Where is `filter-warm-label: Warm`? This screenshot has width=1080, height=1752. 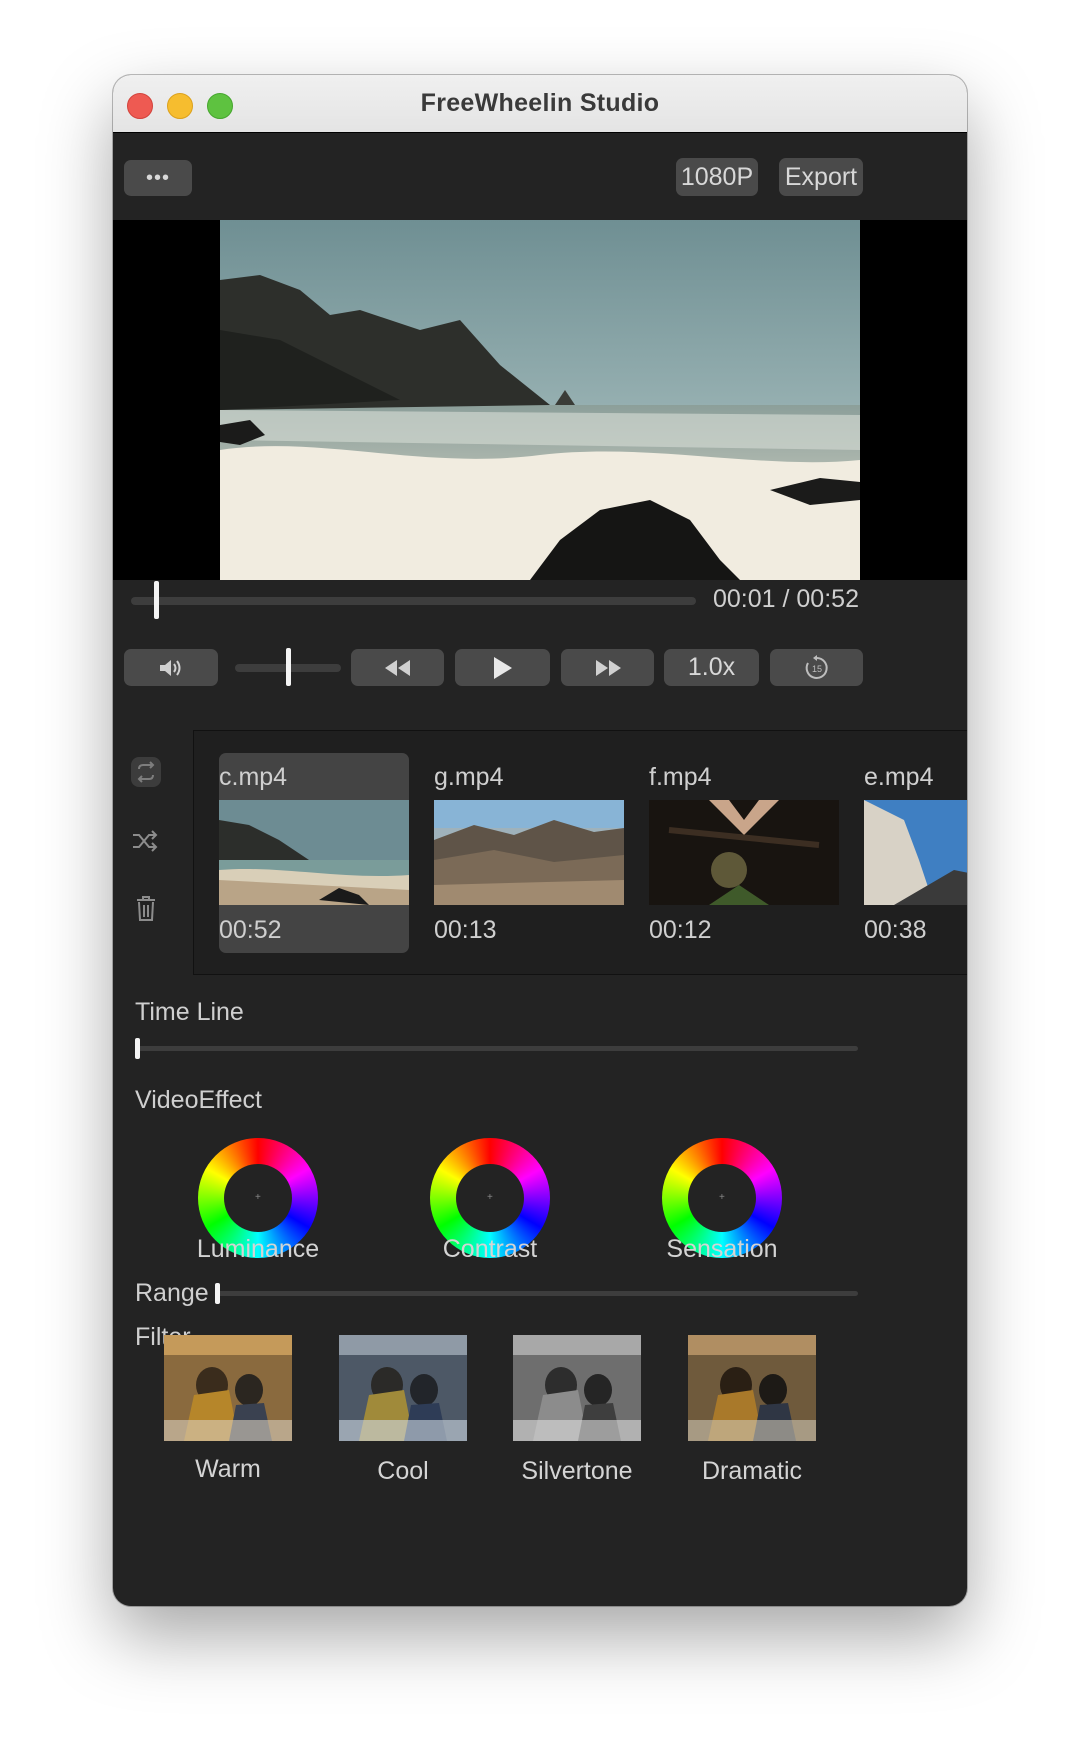
filter-warm-label: Warm is located at coordinates (228, 1469).